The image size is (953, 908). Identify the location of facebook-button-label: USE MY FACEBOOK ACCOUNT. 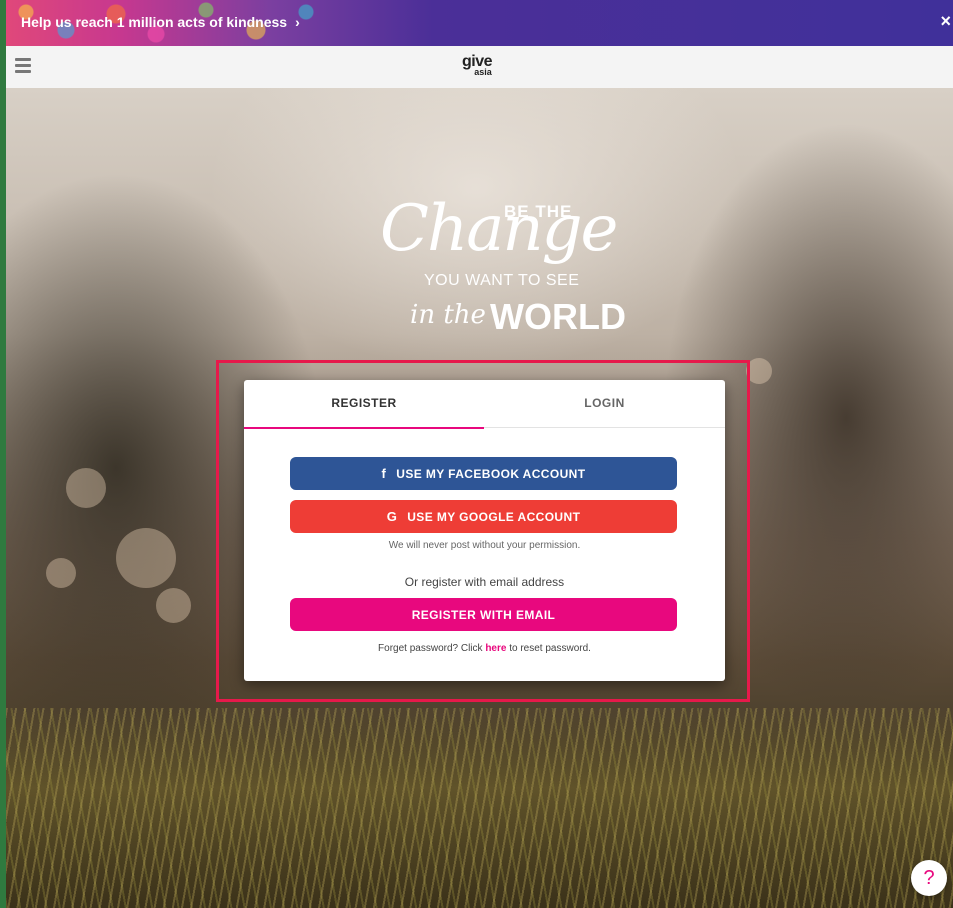
(491, 473).